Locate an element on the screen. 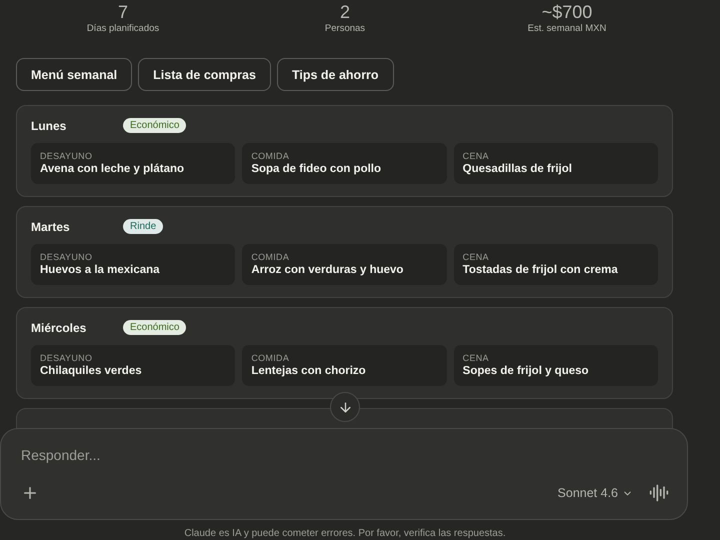 Image resolution: width=720 pixels, height=540 pixels. dish-name: Lentejas con chorizo is located at coordinates (309, 371).